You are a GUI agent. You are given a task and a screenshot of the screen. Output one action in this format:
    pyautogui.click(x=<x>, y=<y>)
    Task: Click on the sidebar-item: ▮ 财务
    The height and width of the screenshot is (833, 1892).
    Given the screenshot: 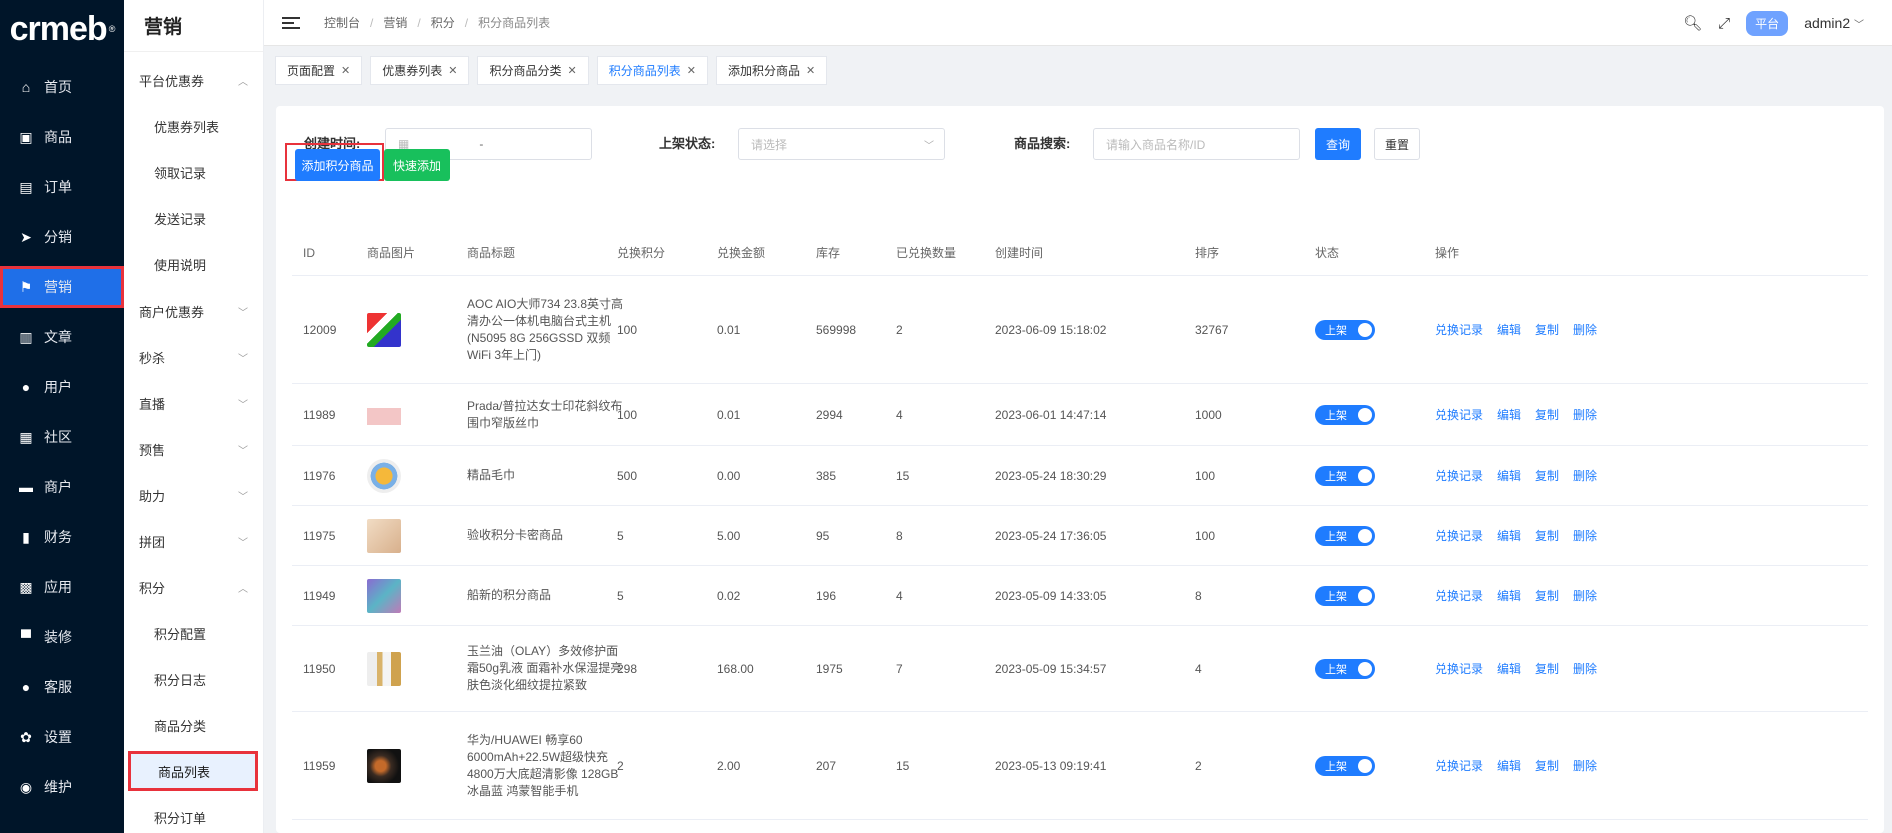 What is the action you would take?
    pyautogui.click(x=62, y=537)
    